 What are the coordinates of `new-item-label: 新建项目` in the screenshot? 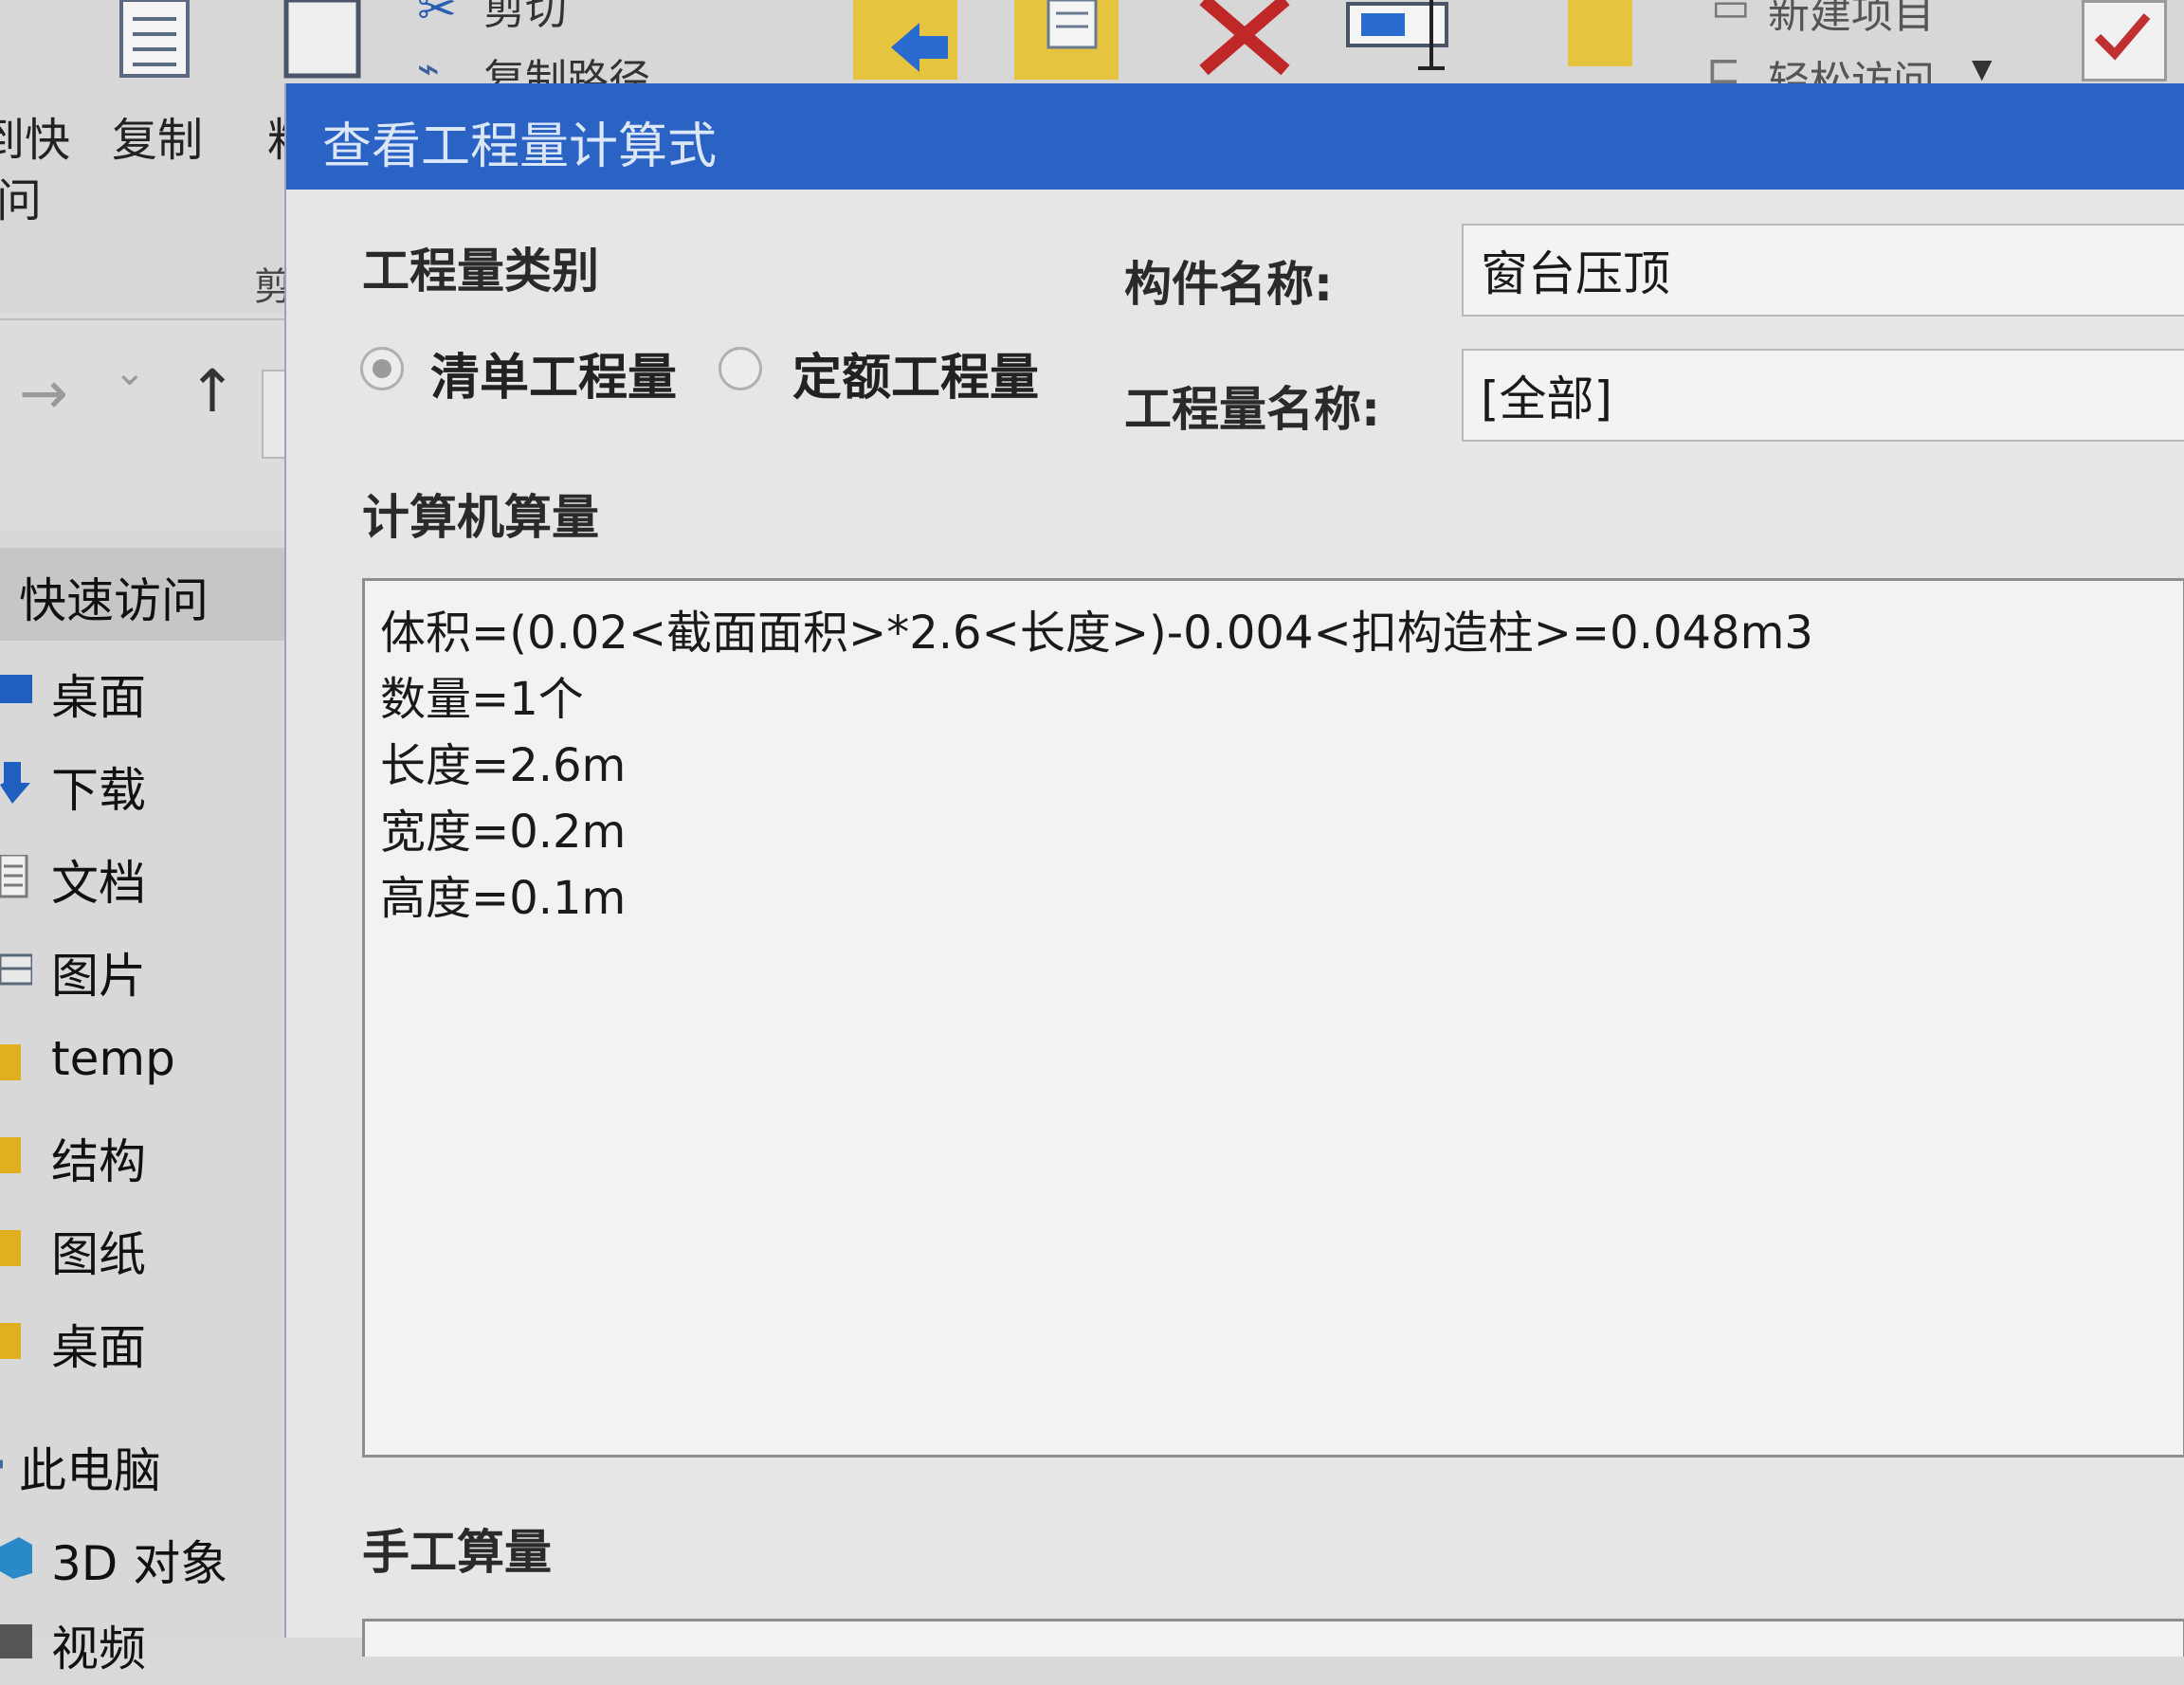 It's located at (1851, 20).